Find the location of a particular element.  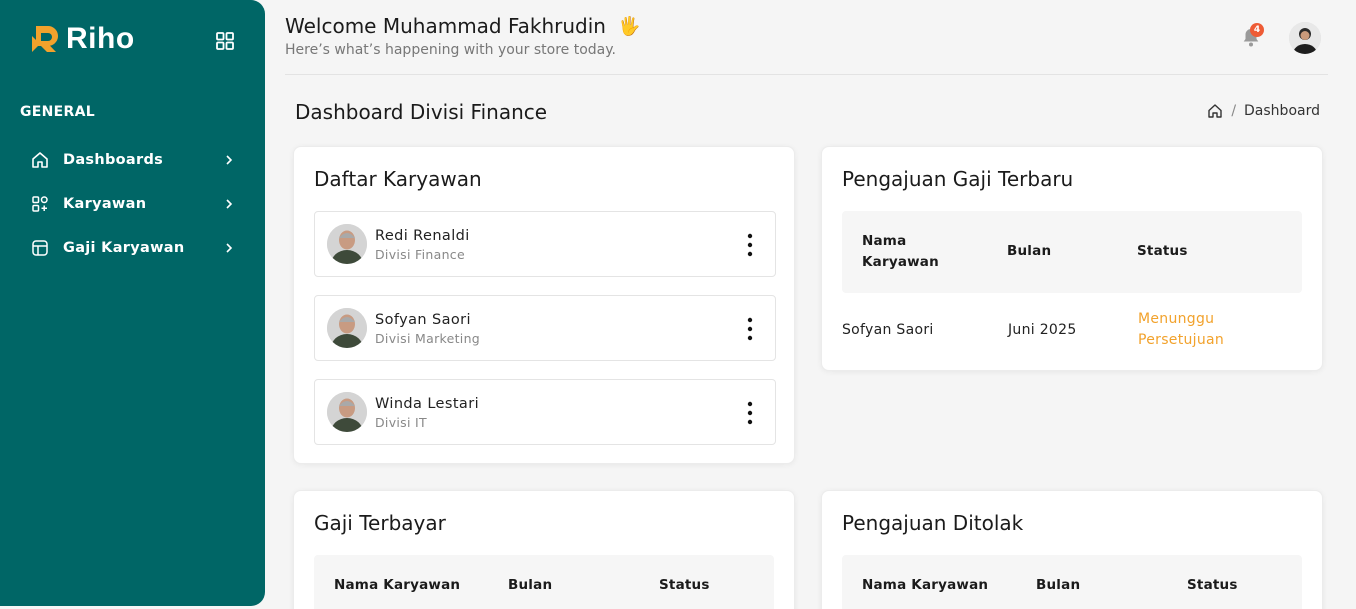

welcome-text: Welcome Muhammad Fakhrudin is located at coordinates (445, 26).